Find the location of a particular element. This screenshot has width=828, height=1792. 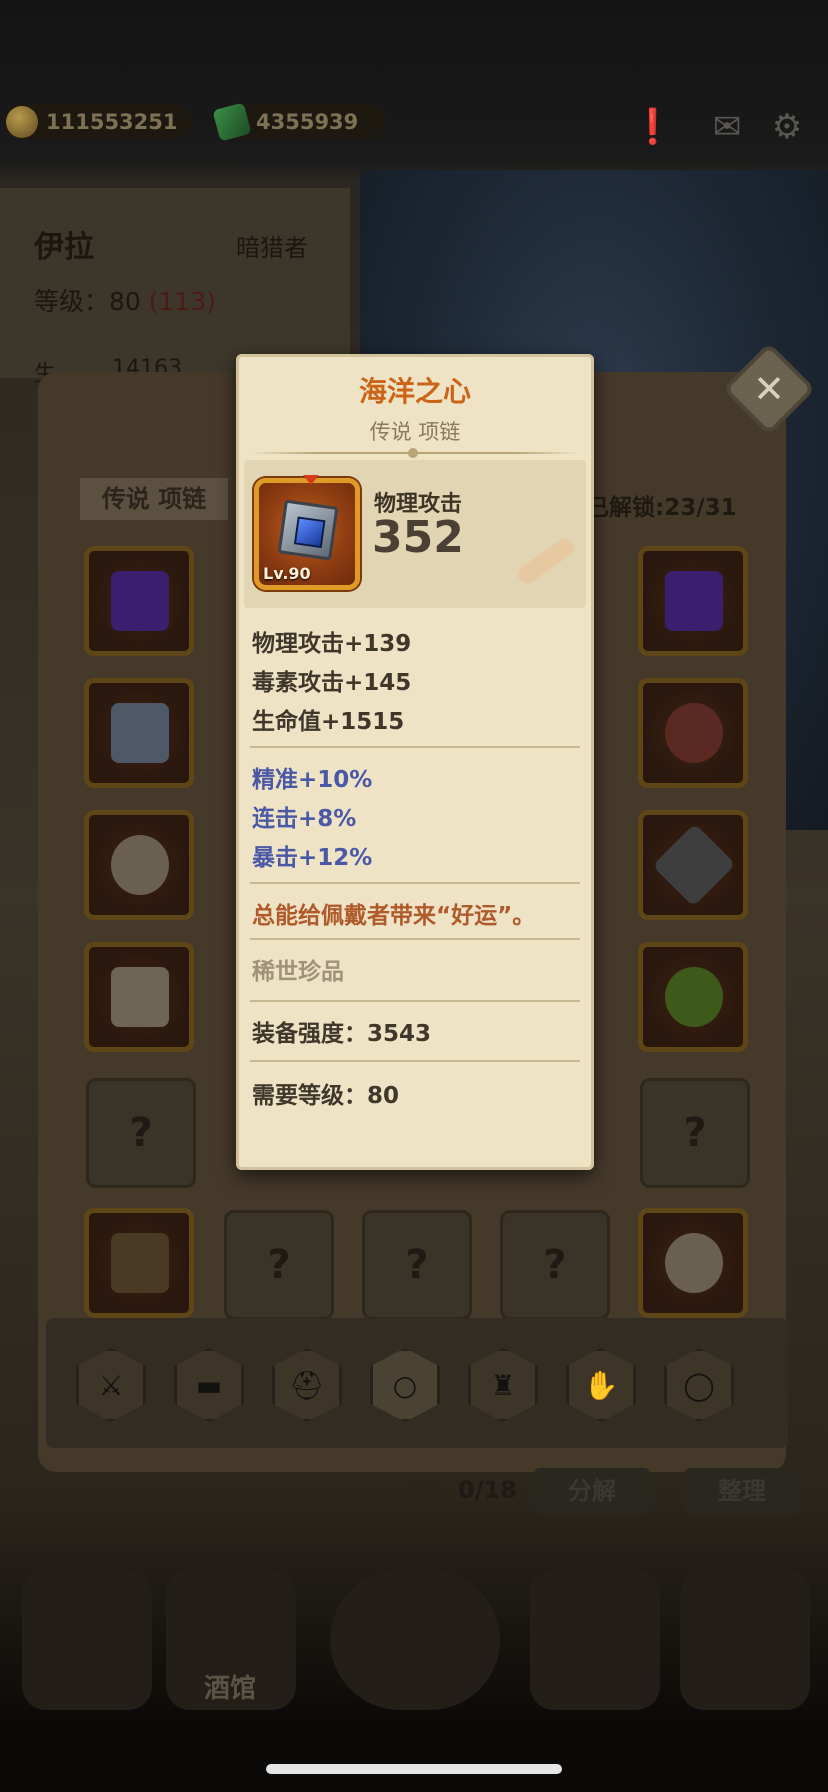

weapon-icon is located at coordinates (546, 561).